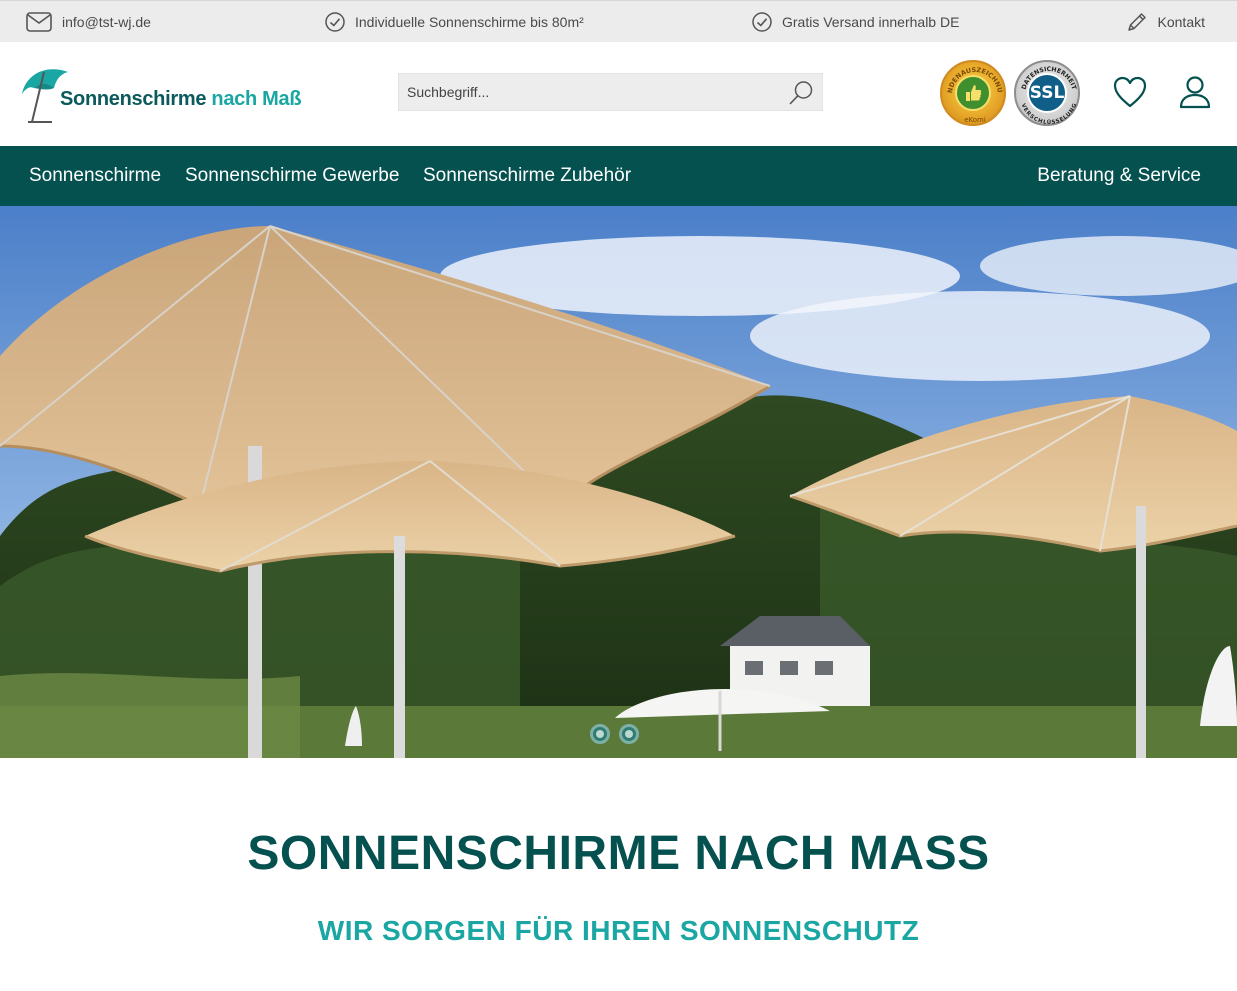  Describe the element at coordinates (292, 176) in the screenshot. I see `nav-item-sonnenschirme-gewerbe: Sonnenschirme Gewerbe` at that location.